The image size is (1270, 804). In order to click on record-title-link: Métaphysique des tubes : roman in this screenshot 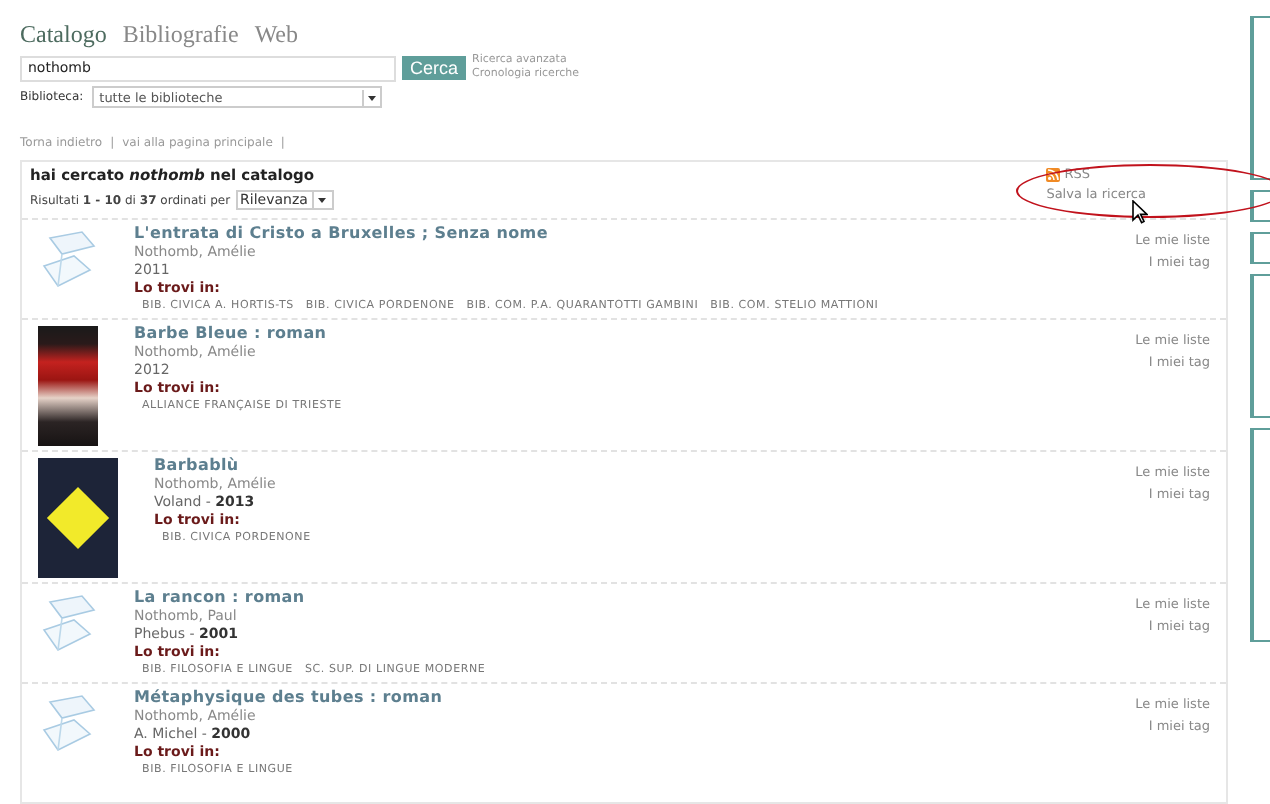, I will do `click(604, 698)`.